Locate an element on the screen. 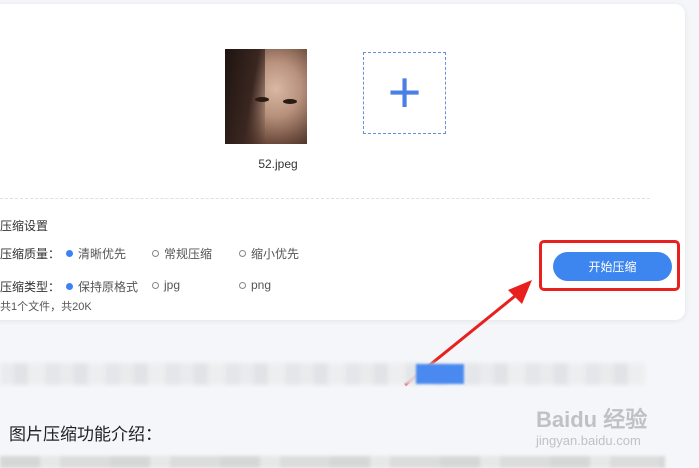  file-summary: 共1个文件，共20K is located at coordinates (46, 307).